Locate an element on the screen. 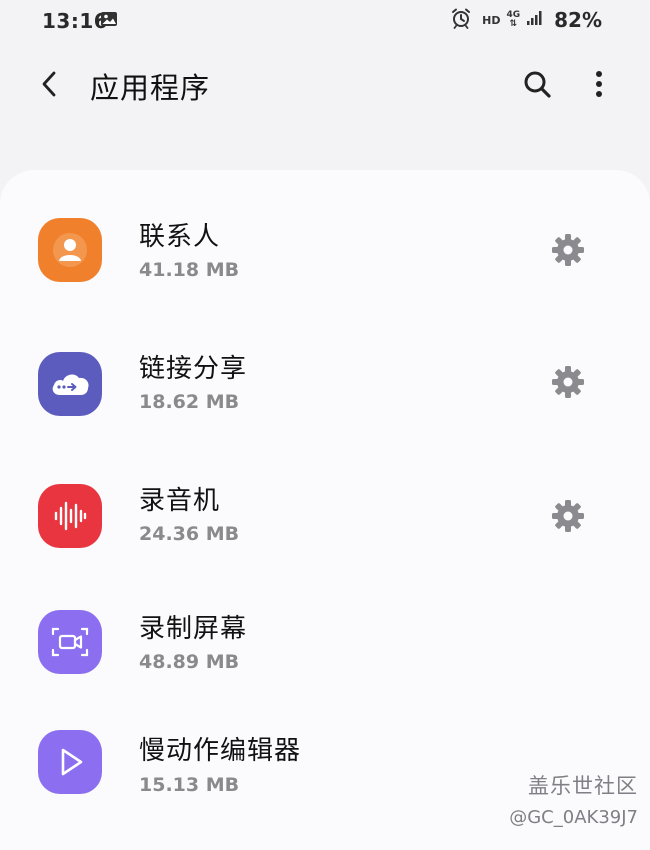 The image size is (650, 850). more-vertical-icon is located at coordinates (599, 84).